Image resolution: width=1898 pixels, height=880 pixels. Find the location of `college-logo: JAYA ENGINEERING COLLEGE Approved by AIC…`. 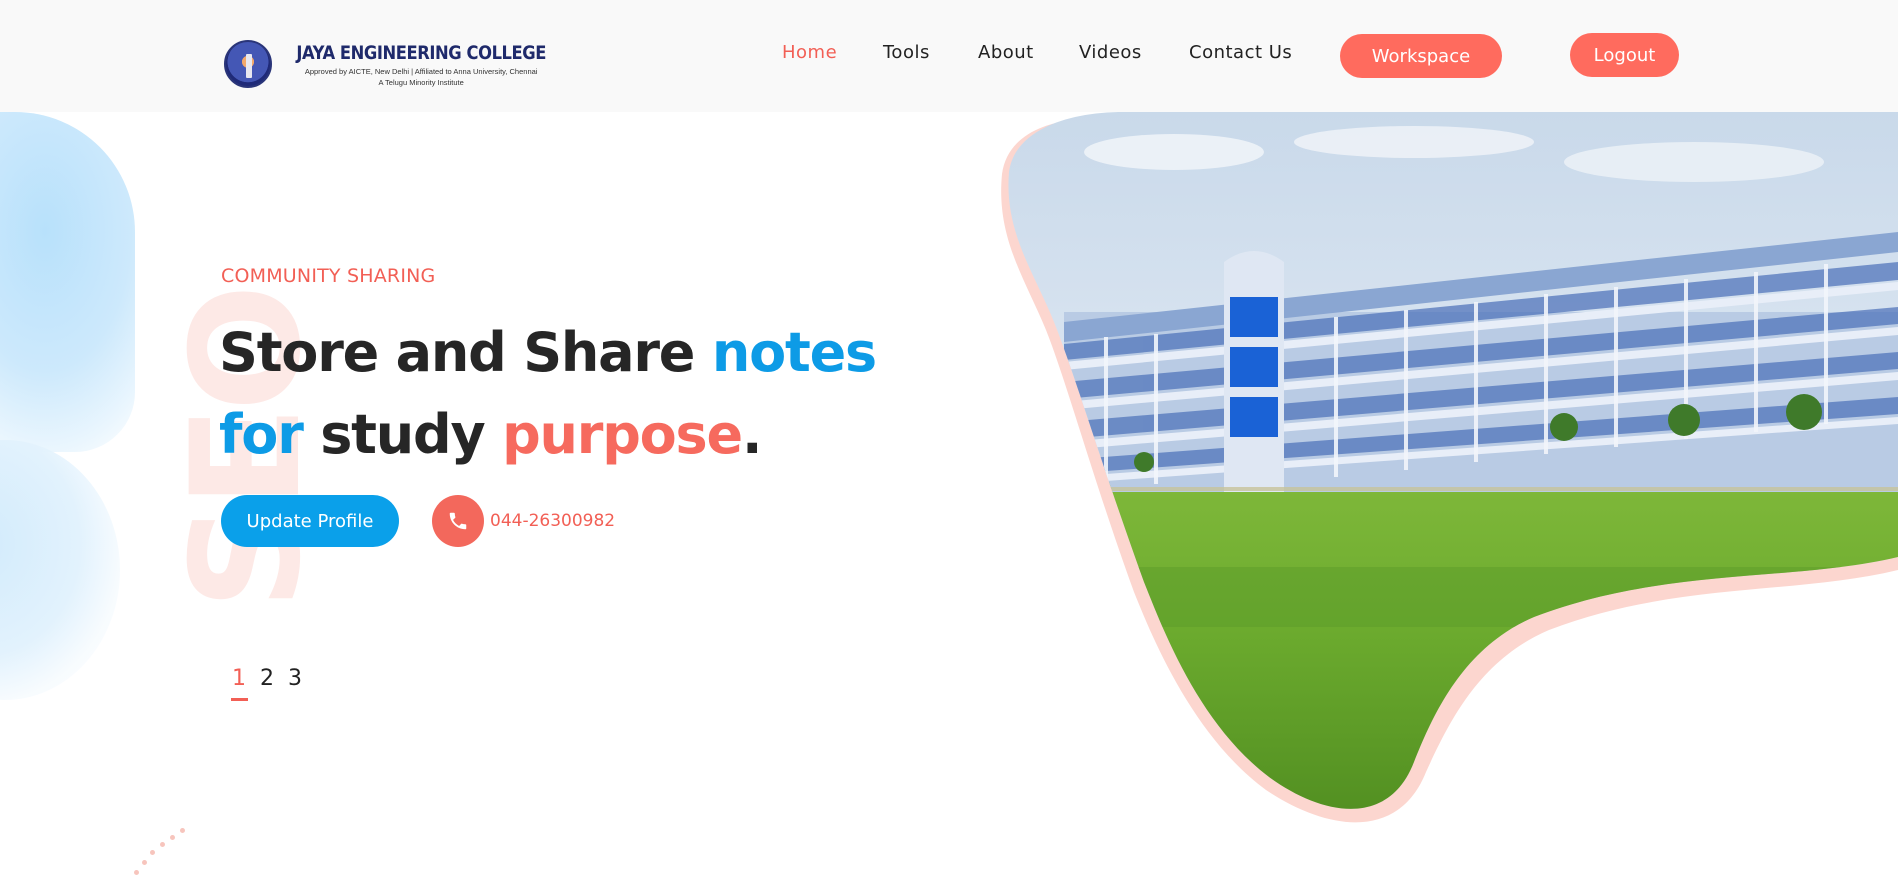

college-logo: JAYA ENGINEERING COLLEGE Approved by AIC… is located at coordinates (395, 64).